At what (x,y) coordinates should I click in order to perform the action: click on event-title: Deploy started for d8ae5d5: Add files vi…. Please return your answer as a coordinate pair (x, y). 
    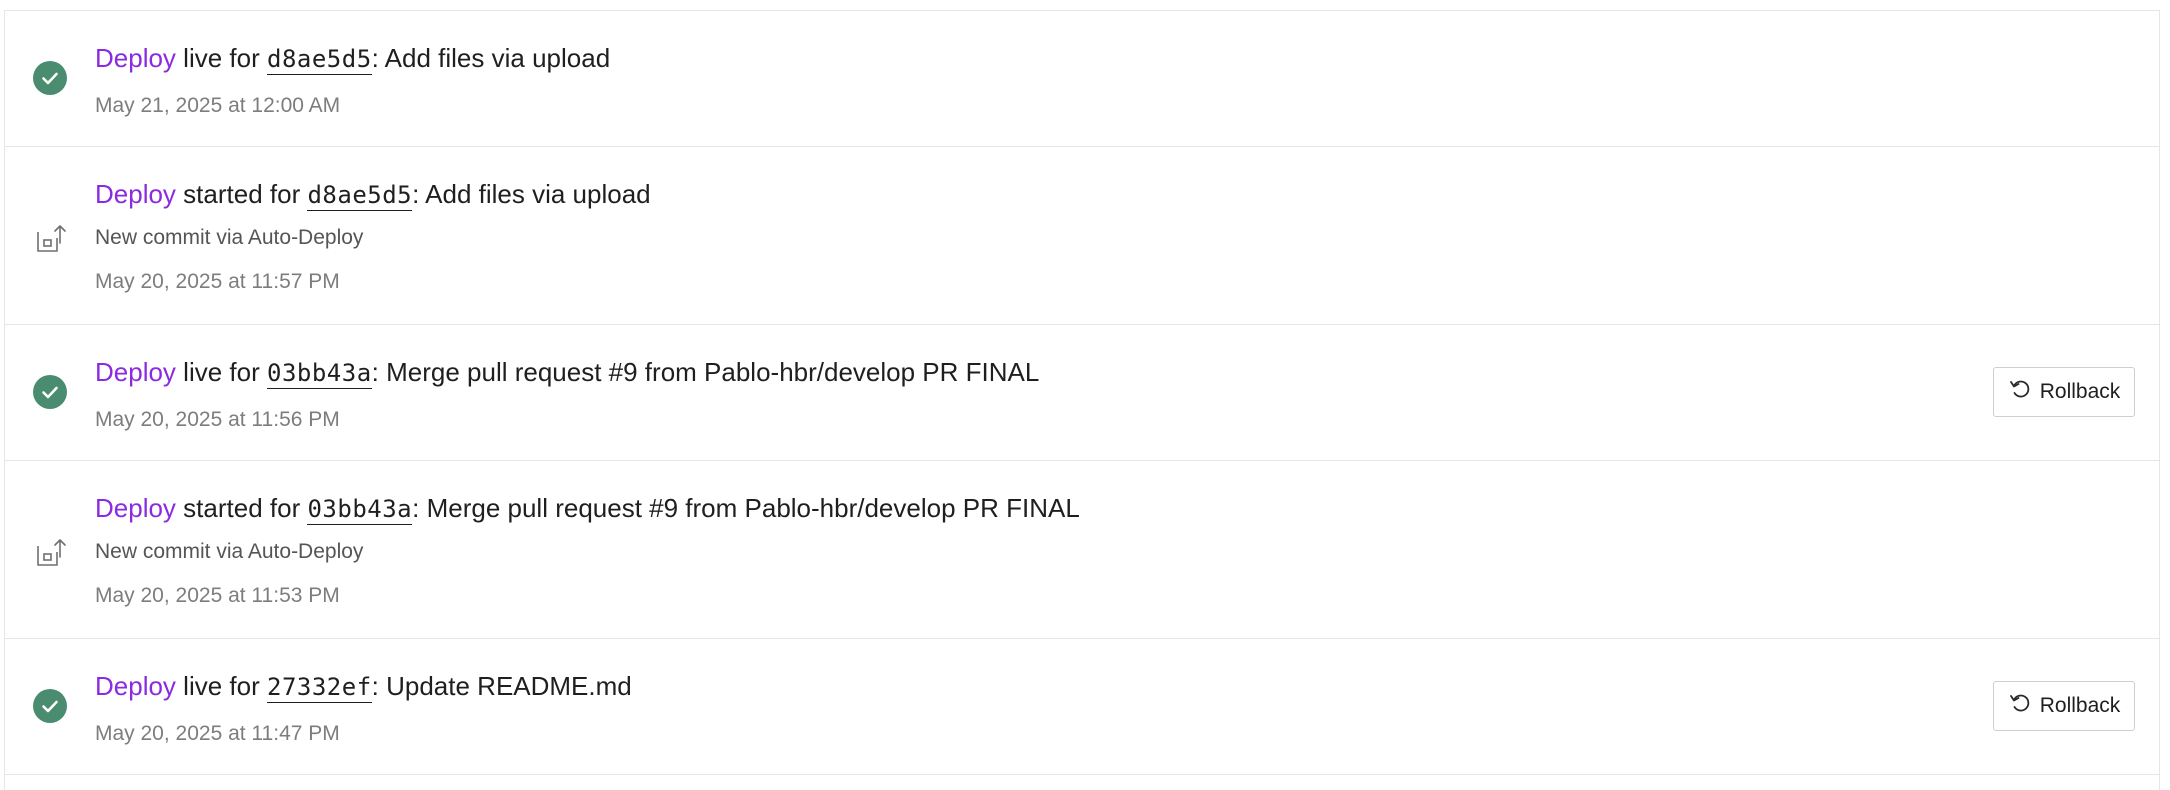
    Looking at the image, I should click on (1127, 194).